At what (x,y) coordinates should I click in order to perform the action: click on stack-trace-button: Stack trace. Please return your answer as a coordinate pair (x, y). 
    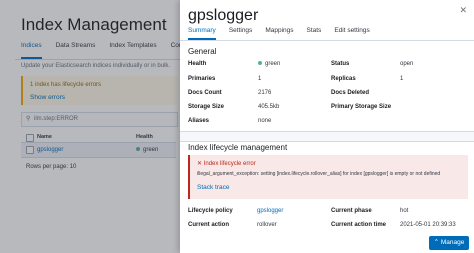
    Looking at the image, I should click on (213, 187).